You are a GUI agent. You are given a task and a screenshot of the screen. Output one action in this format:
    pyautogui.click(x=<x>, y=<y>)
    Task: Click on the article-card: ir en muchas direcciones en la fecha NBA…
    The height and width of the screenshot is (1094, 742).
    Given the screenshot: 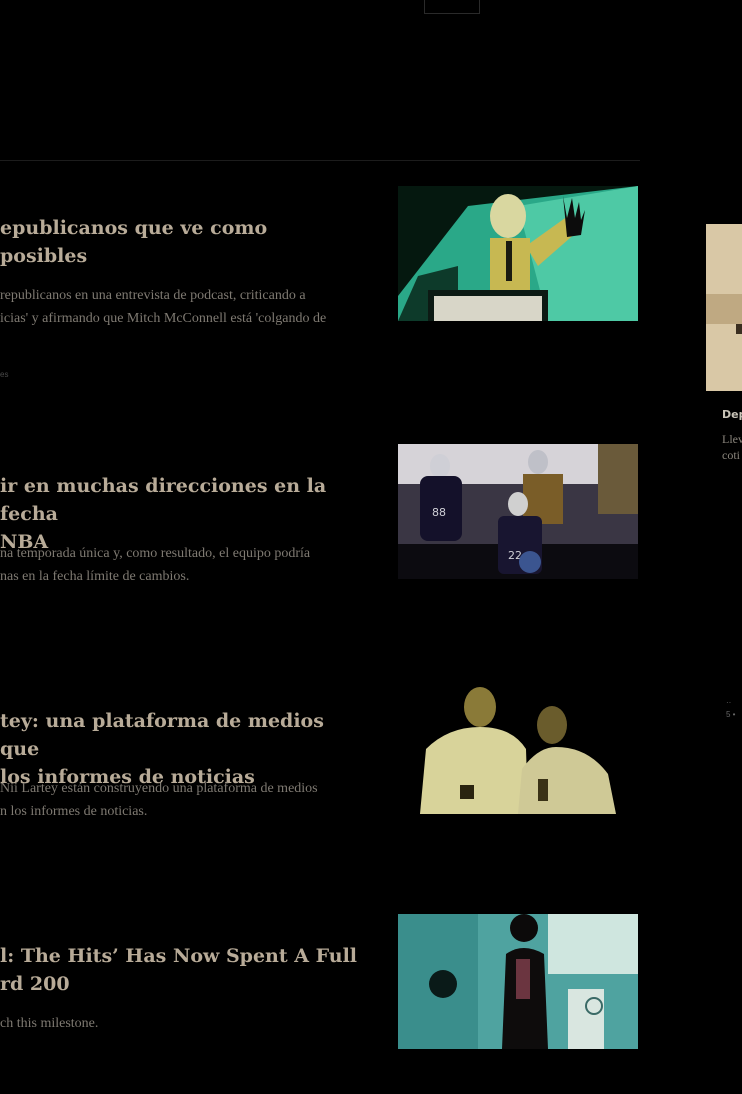 What is the action you would take?
    pyautogui.click(x=320, y=514)
    